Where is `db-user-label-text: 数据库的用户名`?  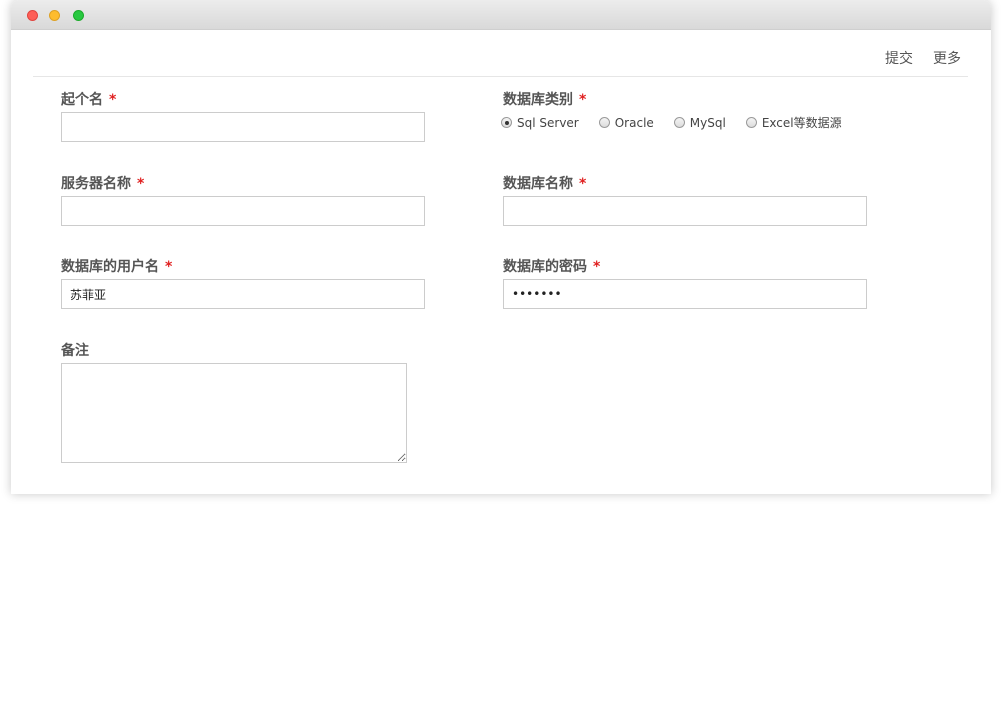 db-user-label-text: 数据库的用户名 is located at coordinates (110, 267).